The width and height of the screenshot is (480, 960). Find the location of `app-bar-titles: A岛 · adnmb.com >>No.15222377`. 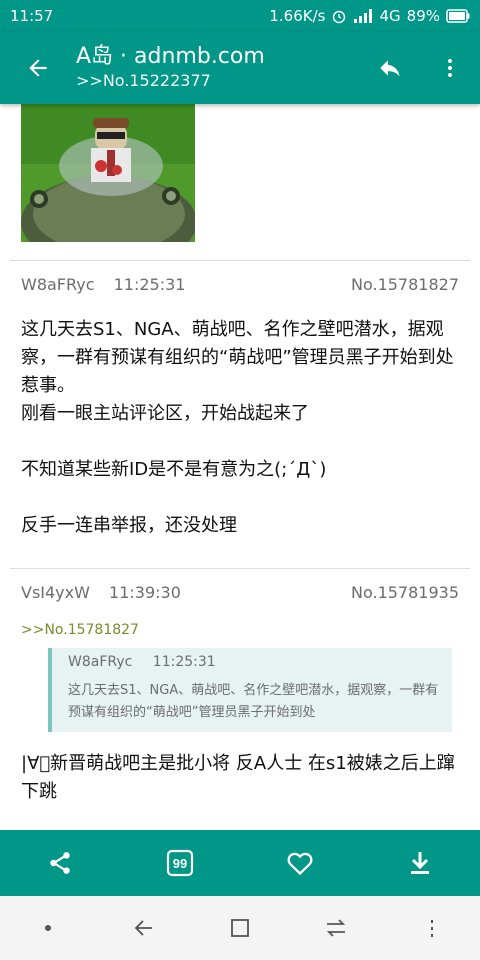

app-bar-titles: A岛 · adnmb.com >>No.15222377 is located at coordinates (218, 68).